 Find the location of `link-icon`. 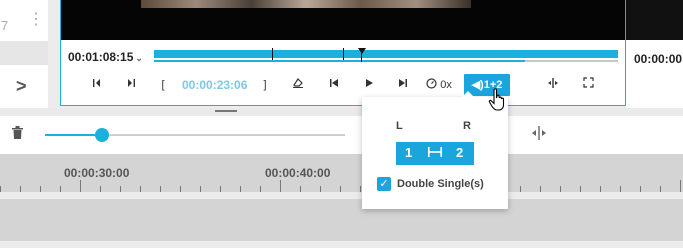

link-icon is located at coordinates (435, 153).